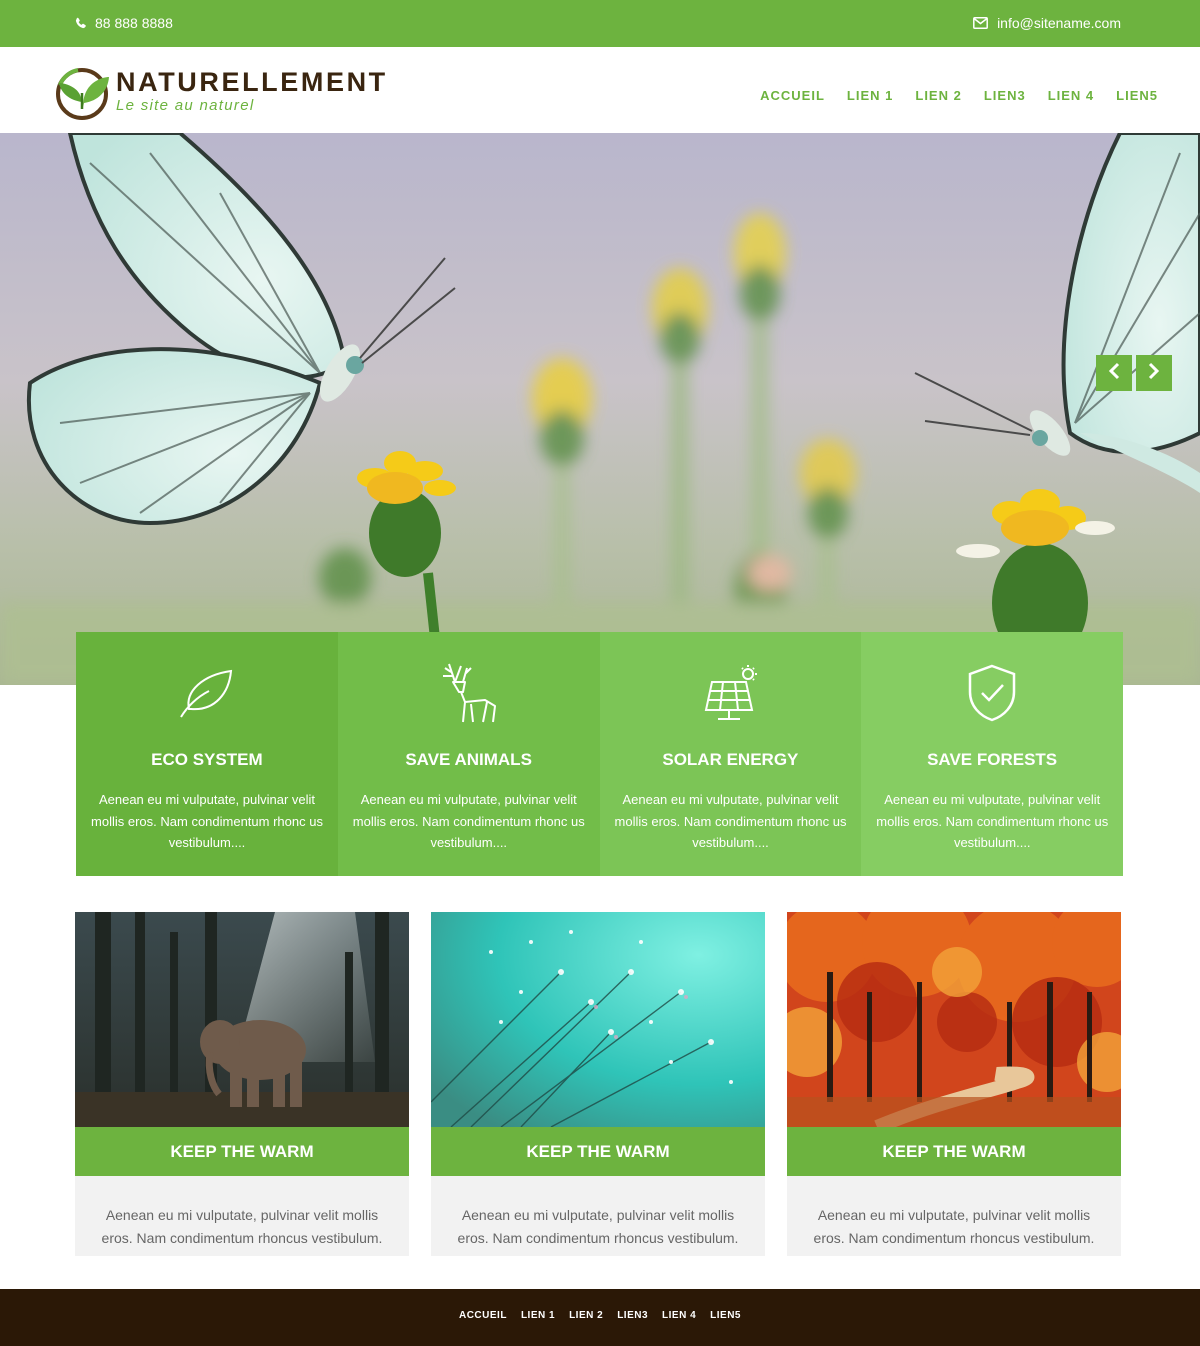  I want to click on footer-nav-item-accueil: ACCUEIL, so click(483, 1315).